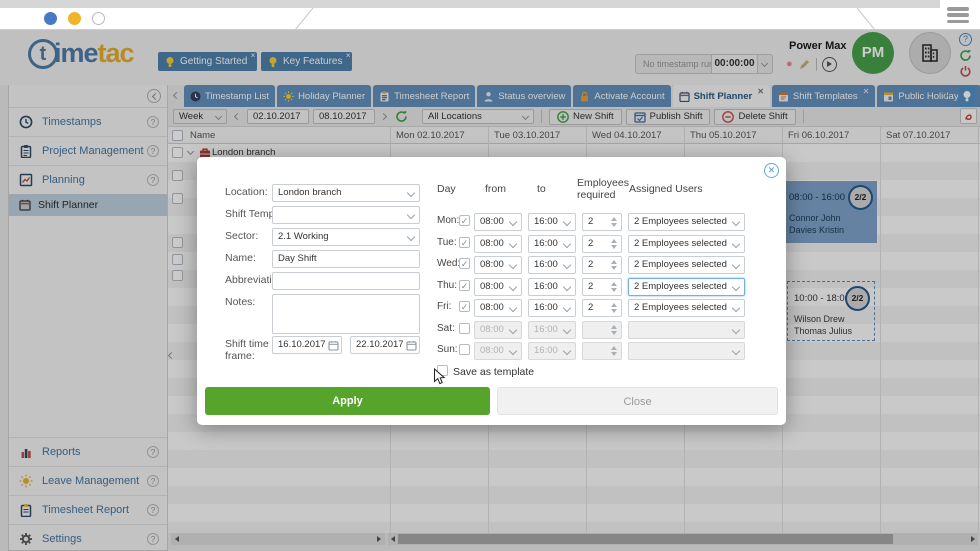 This screenshot has height=551, width=980. Describe the element at coordinates (246, 192) in the screenshot. I see `location-label: Location:` at that location.